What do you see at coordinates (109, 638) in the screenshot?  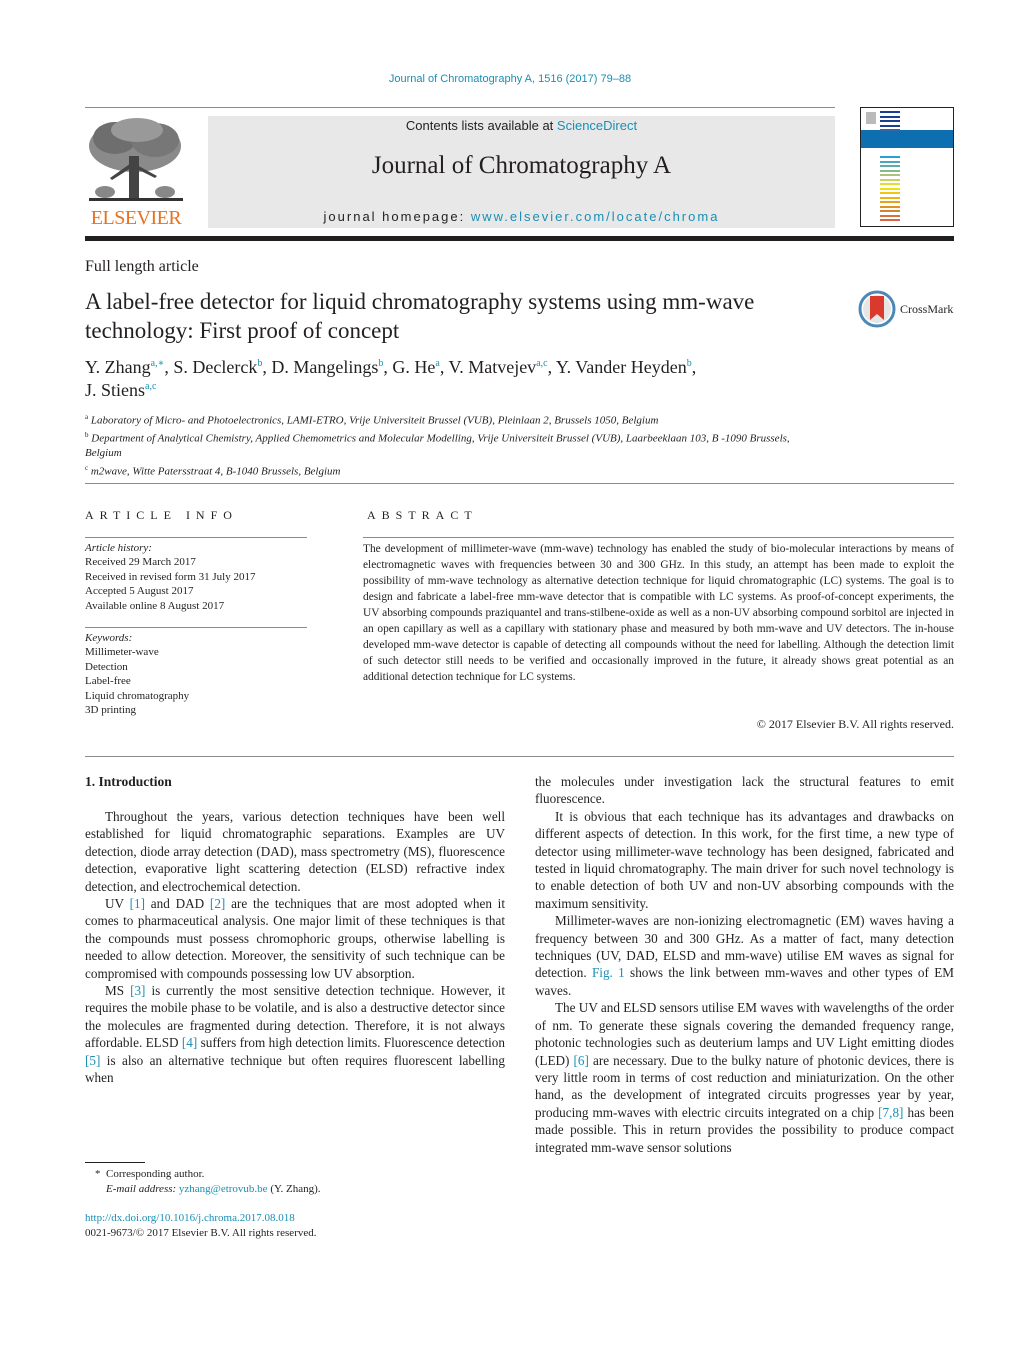 I see `keywords-label: Keywords:` at bounding box center [109, 638].